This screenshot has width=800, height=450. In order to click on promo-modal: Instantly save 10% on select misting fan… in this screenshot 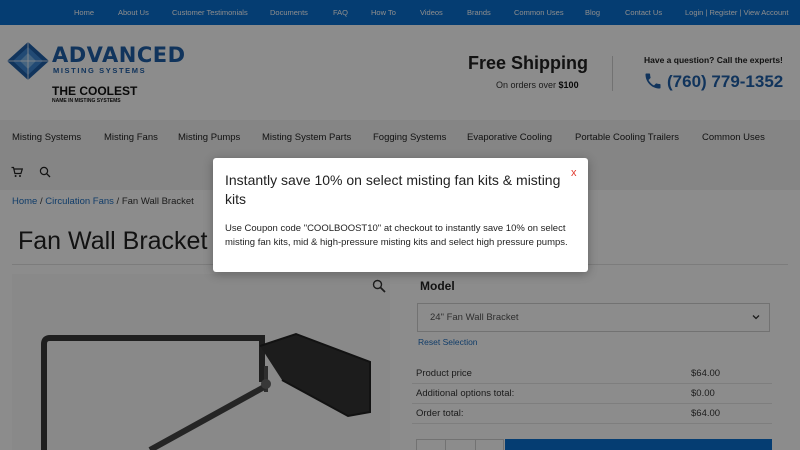, I will do `click(400, 215)`.